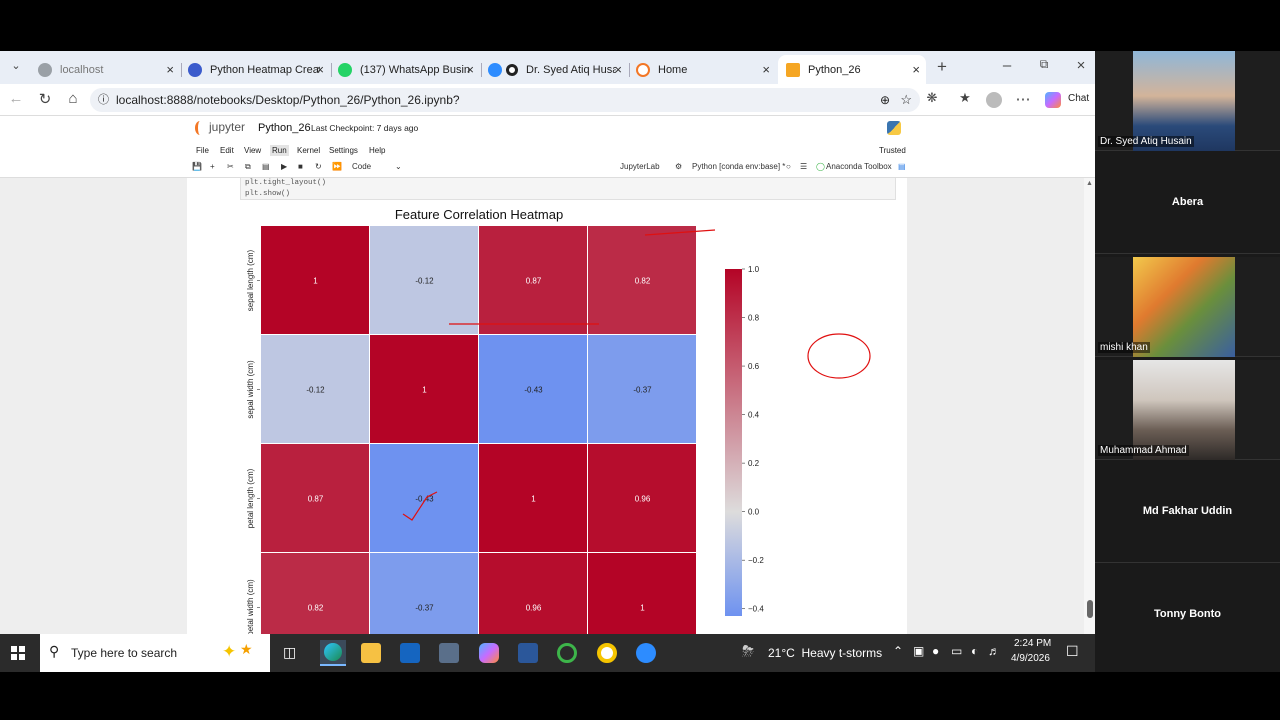 The image size is (1280, 720). Describe the element at coordinates (197, 166) in the screenshot. I see `save-icon: 💾` at that location.